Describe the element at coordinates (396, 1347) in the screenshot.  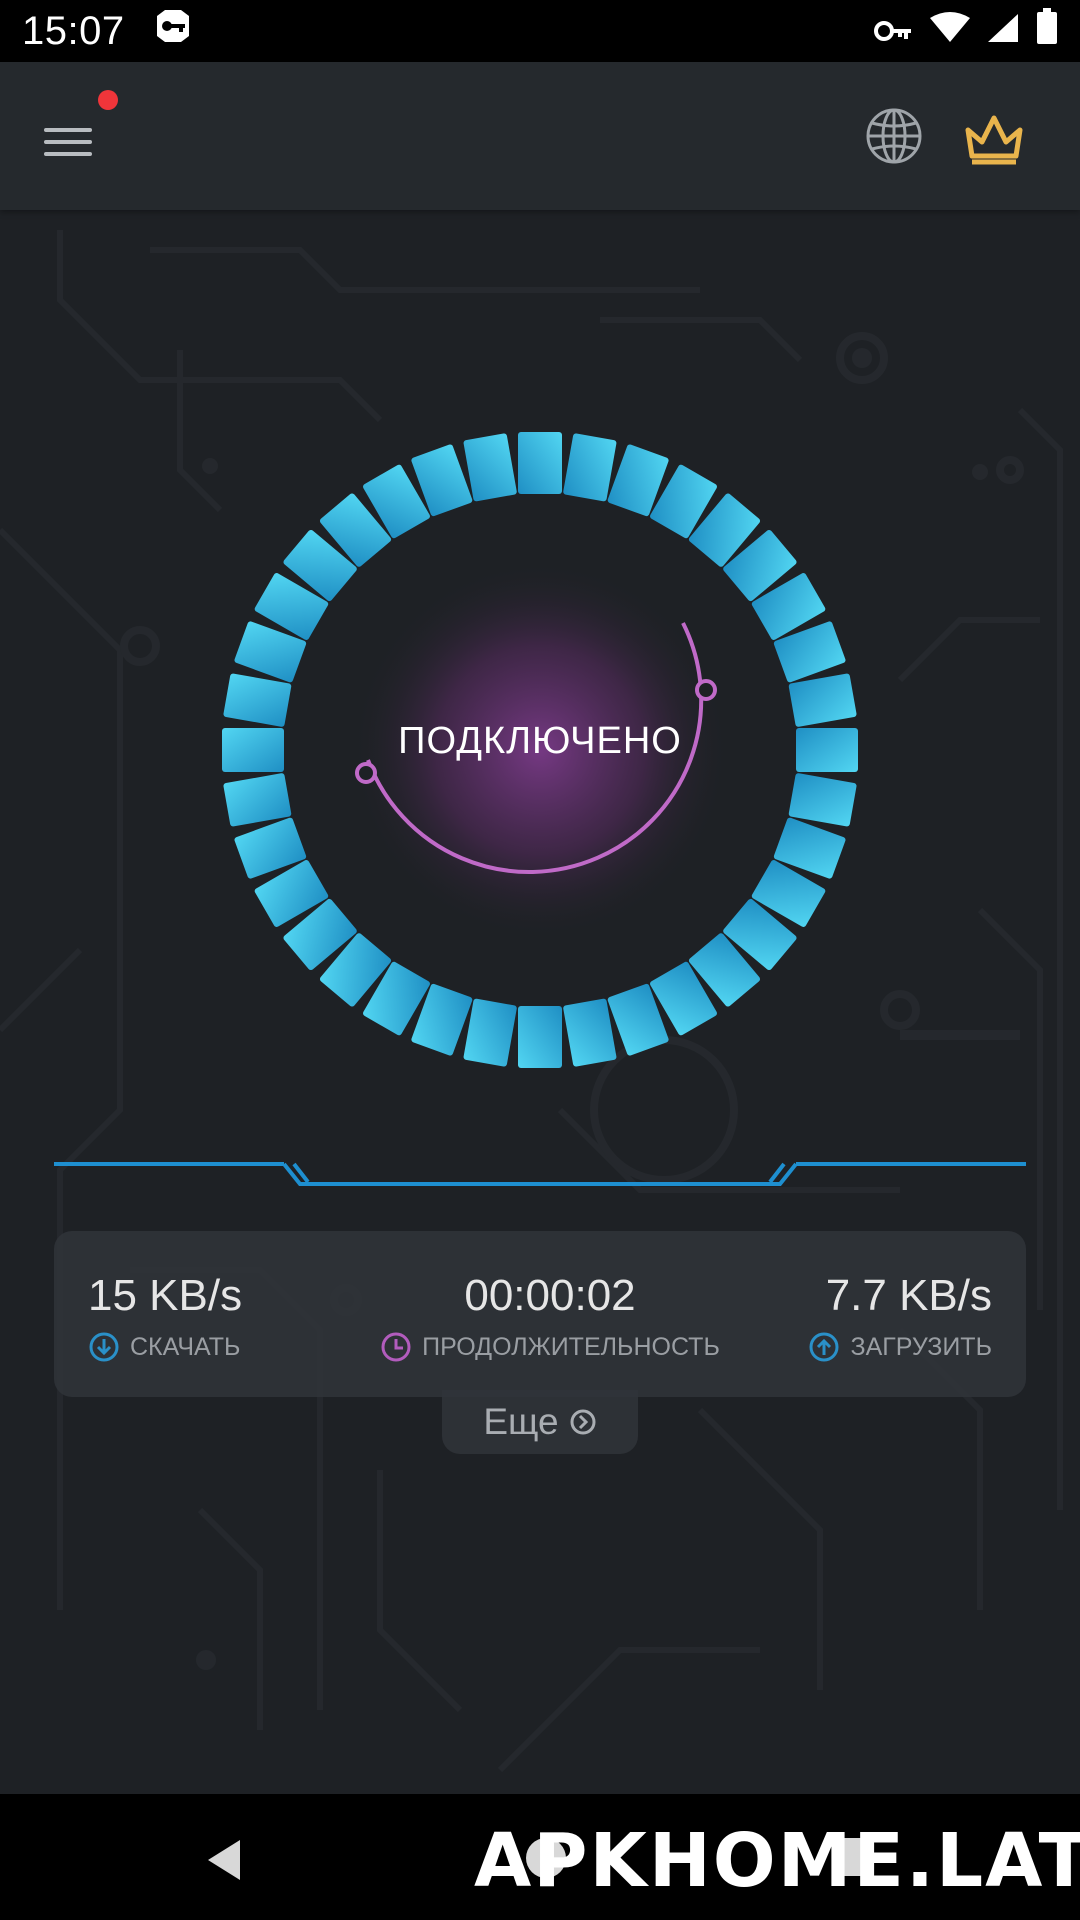
I see `clock-icon` at that location.